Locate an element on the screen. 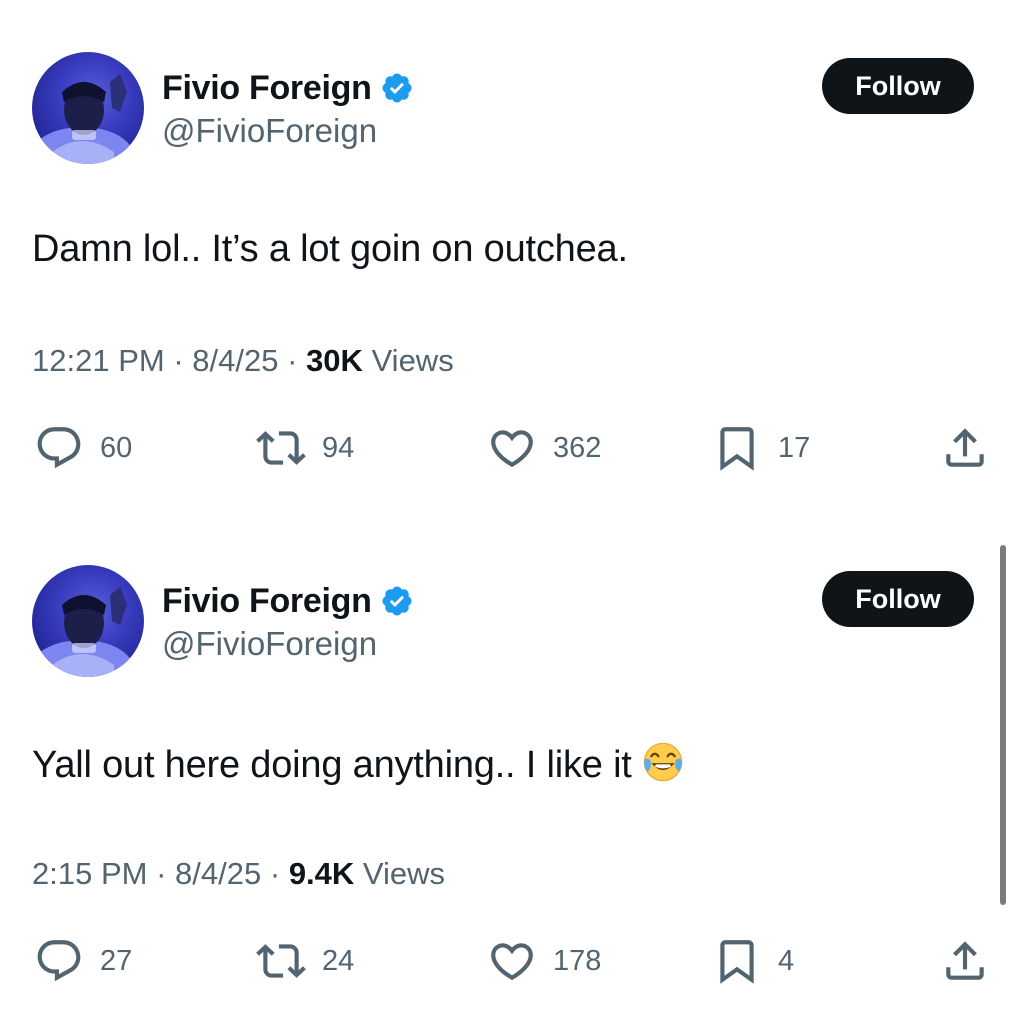 This screenshot has width=1024, height=1026. like-button: 178 is located at coordinates (544, 961).